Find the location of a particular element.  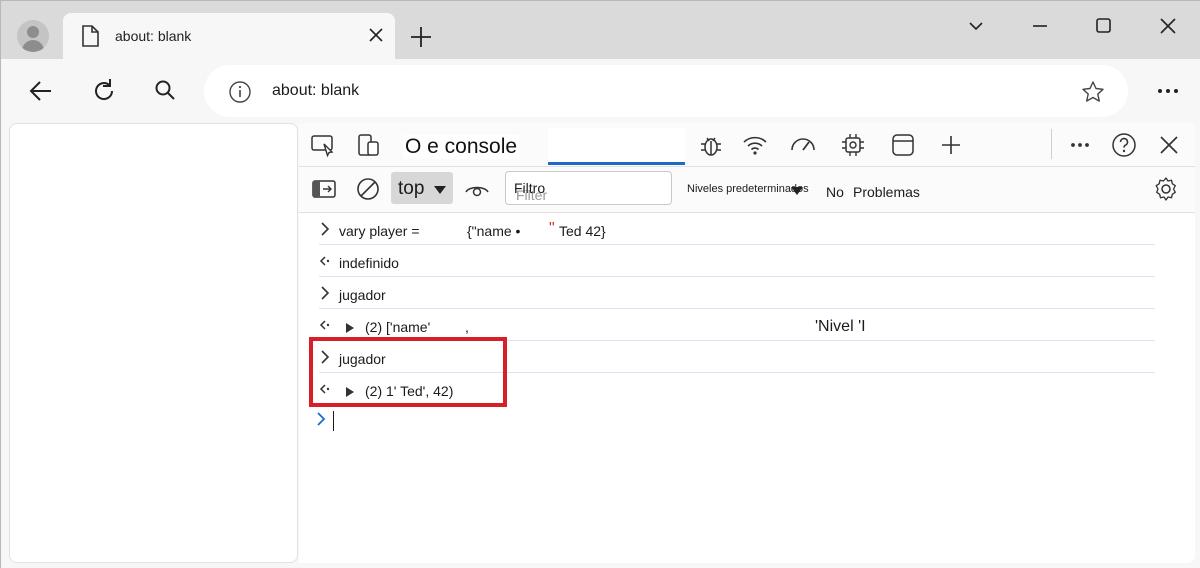

tab-console: O e console is located at coordinates (461, 147).